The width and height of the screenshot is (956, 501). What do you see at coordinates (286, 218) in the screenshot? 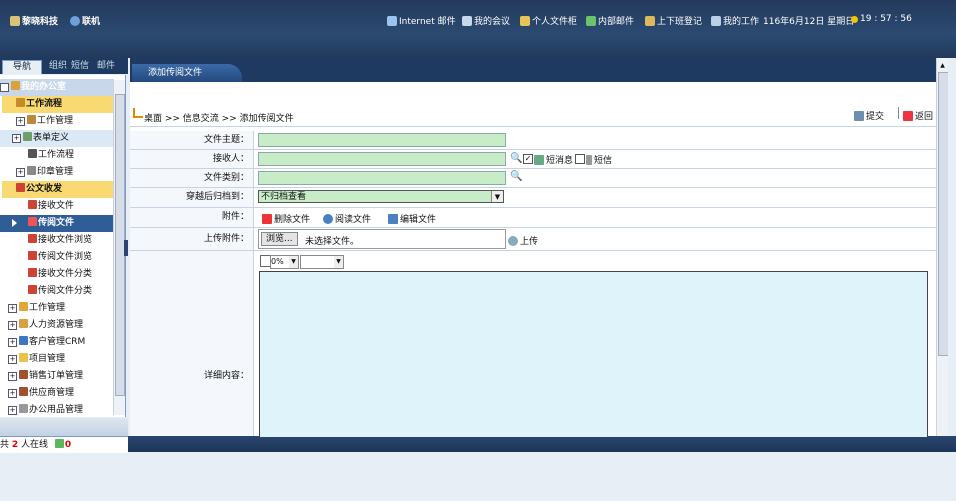
I see `delete-file-button: 删除文件` at bounding box center [286, 218].